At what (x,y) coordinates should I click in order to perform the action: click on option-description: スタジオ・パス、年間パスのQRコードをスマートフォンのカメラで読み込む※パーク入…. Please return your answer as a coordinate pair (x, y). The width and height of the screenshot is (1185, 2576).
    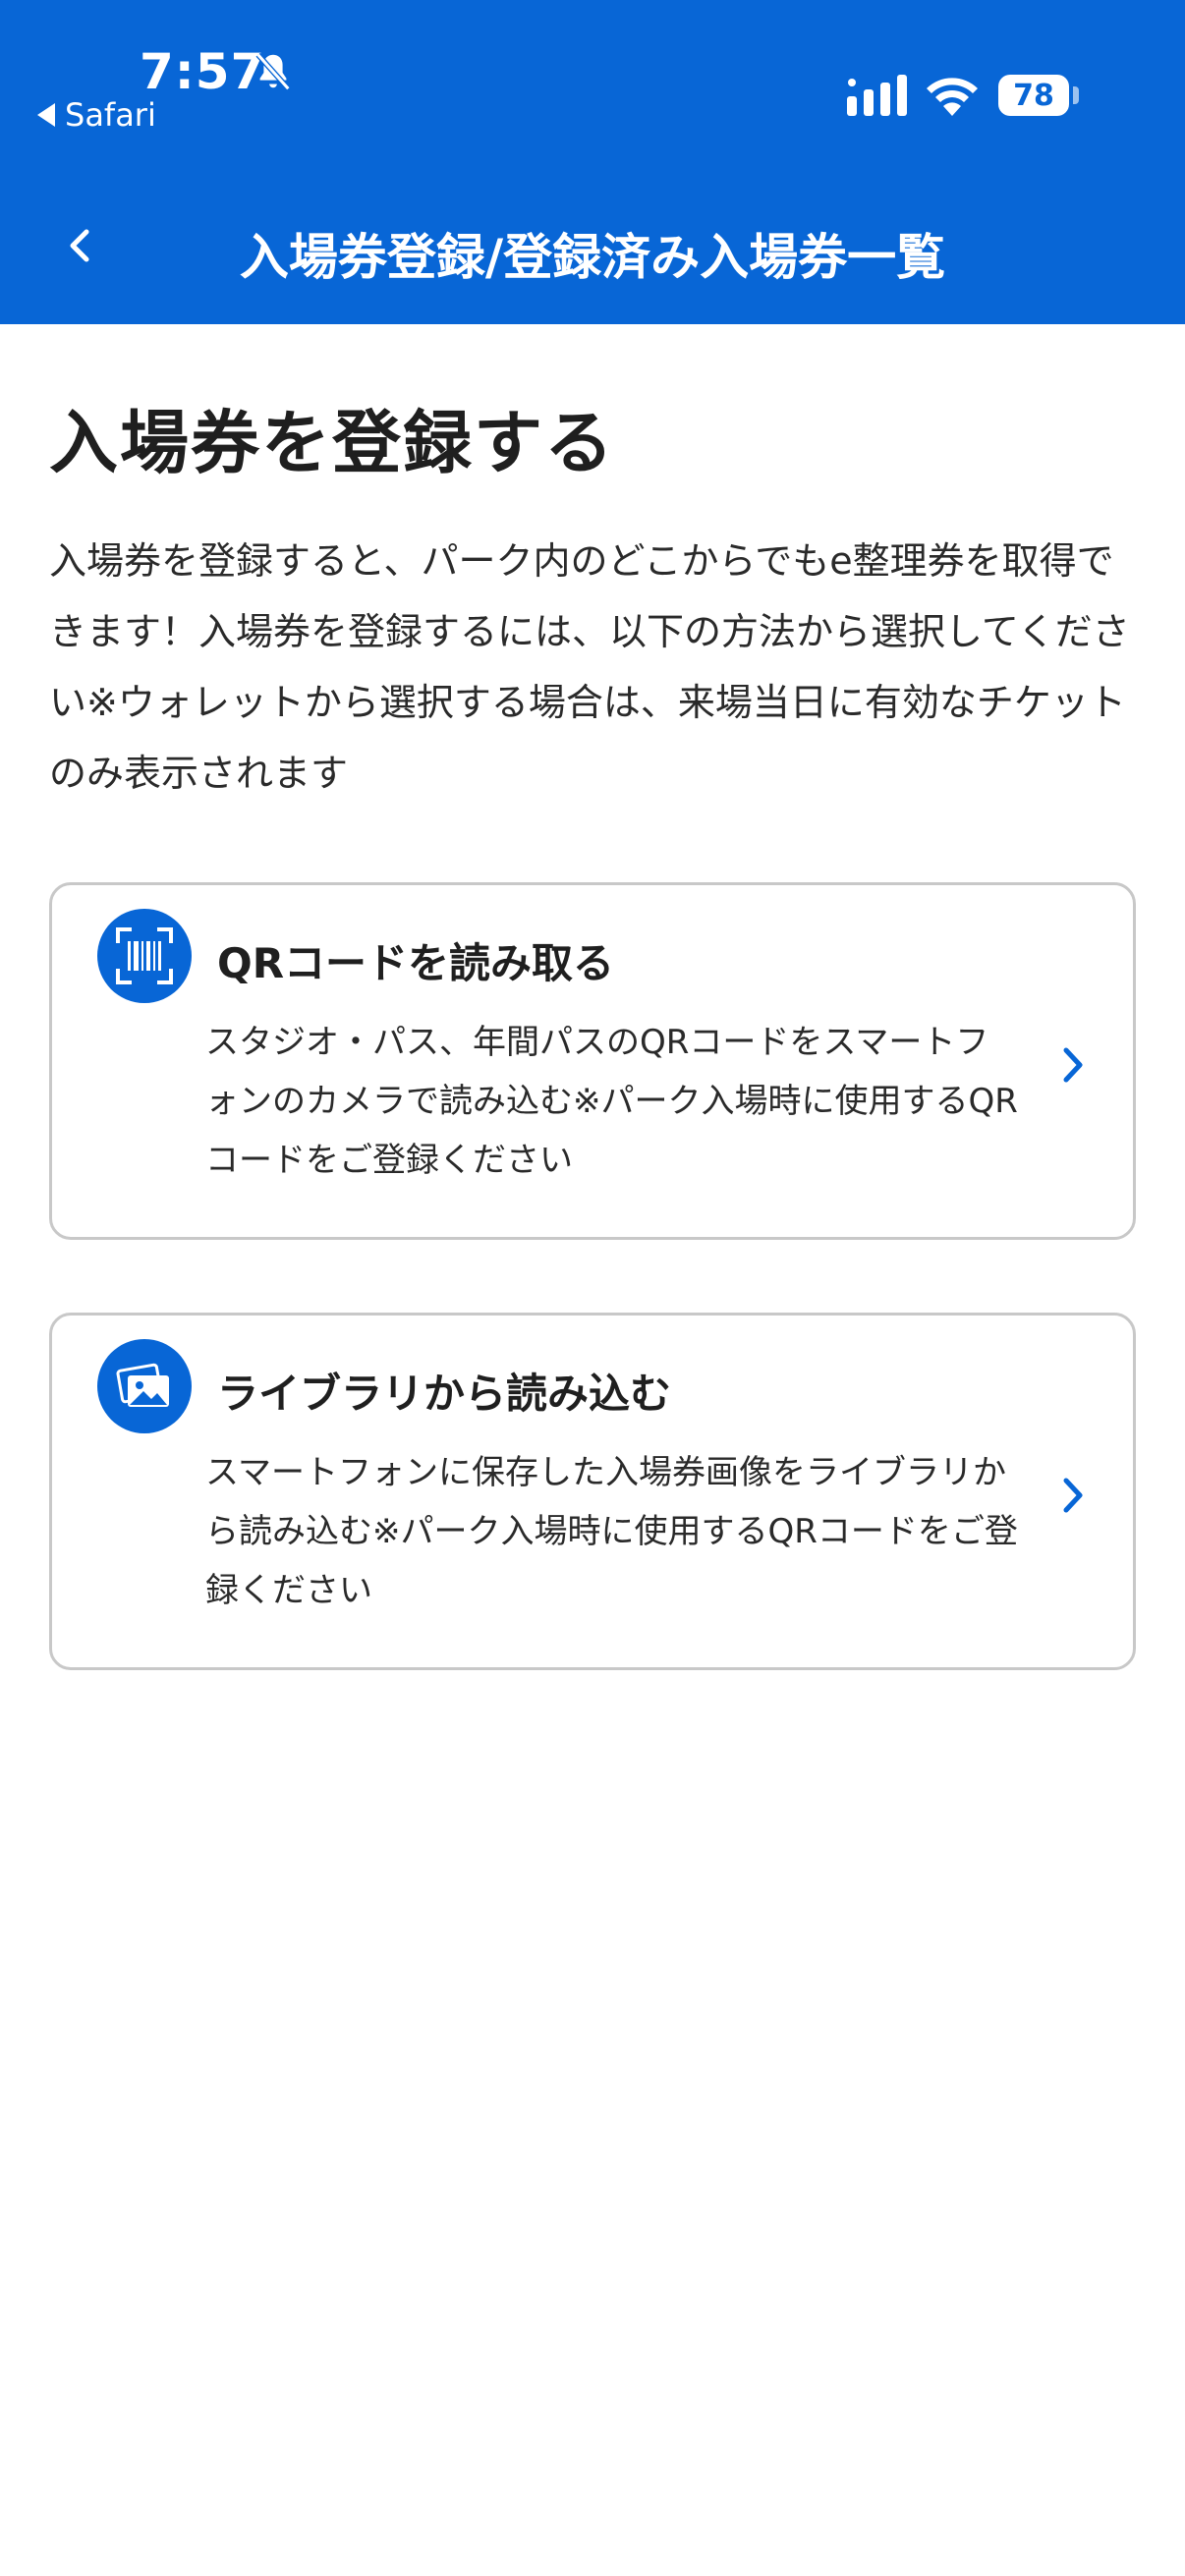
    Looking at the image, I should click on (612, 1101).